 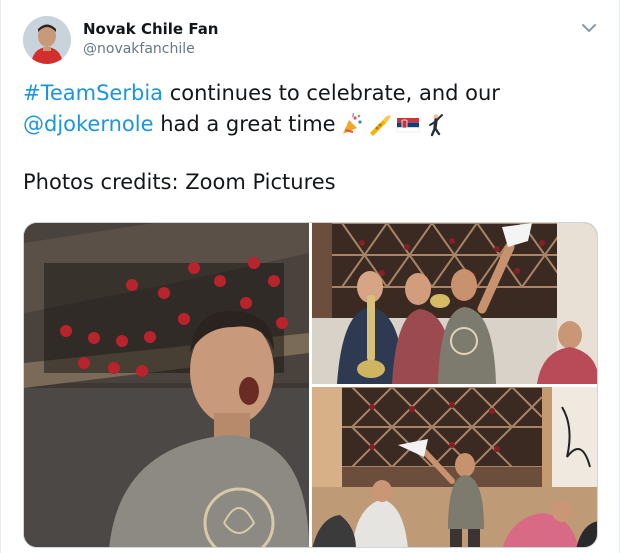 What do you see at coordinates (47, 40) in the screenshot?
I see `avatar` at bounding box center [47, 40].